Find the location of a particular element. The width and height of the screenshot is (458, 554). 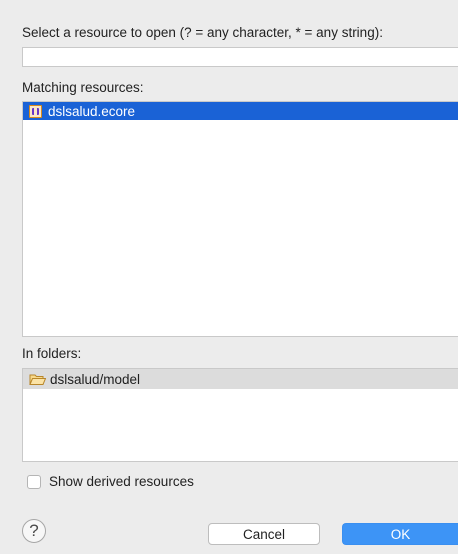

ecore-file-icon is located at coordinates (35, 111).